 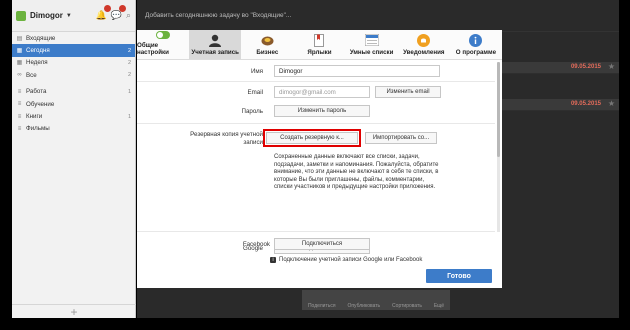 What do you see at coordinates (226, 138) in the screenshot?
I see `backup-label: Резервная копия учетной записи` at bounding box center [226, 138].